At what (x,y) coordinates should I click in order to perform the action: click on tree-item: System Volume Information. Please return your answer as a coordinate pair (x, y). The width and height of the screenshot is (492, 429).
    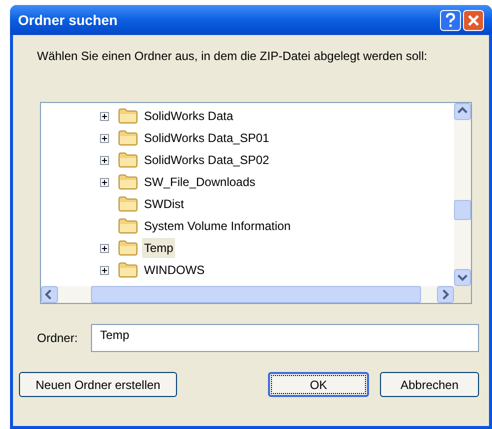
    Looking at the image, I should click on (217, 226).